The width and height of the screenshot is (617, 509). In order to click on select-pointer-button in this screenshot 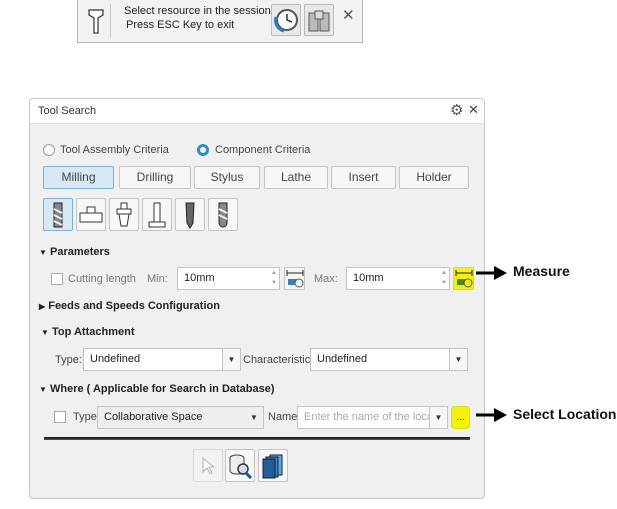, I will do `click(208, 465)`.